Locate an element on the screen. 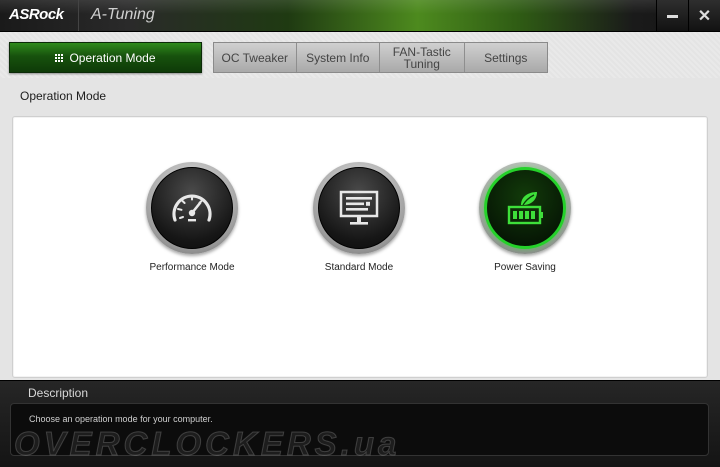 This screenshot has width=720, height=467. app-title: A-Tuning is located at coordinates (123, 14).